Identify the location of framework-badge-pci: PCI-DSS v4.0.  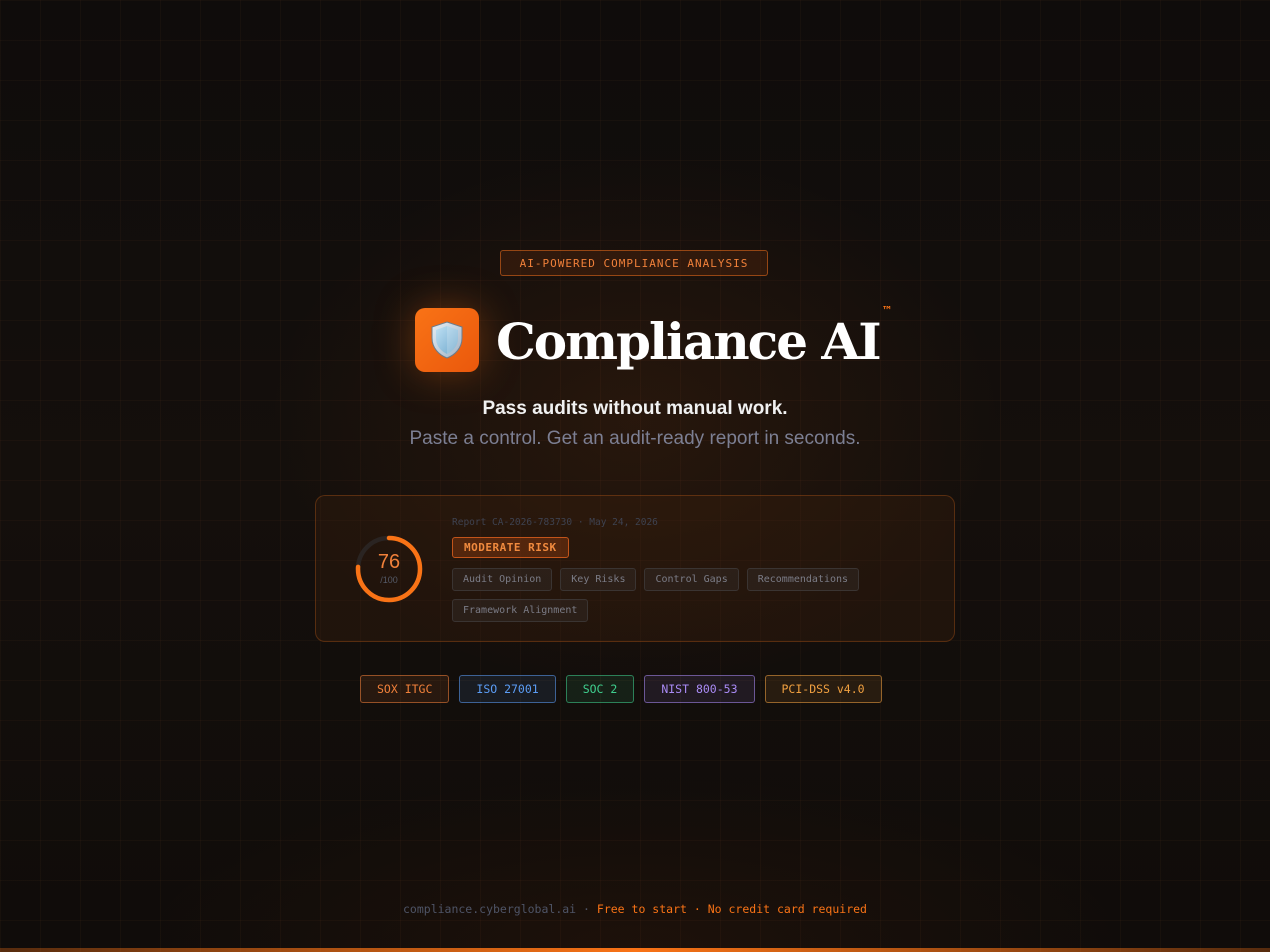
(823, 689).